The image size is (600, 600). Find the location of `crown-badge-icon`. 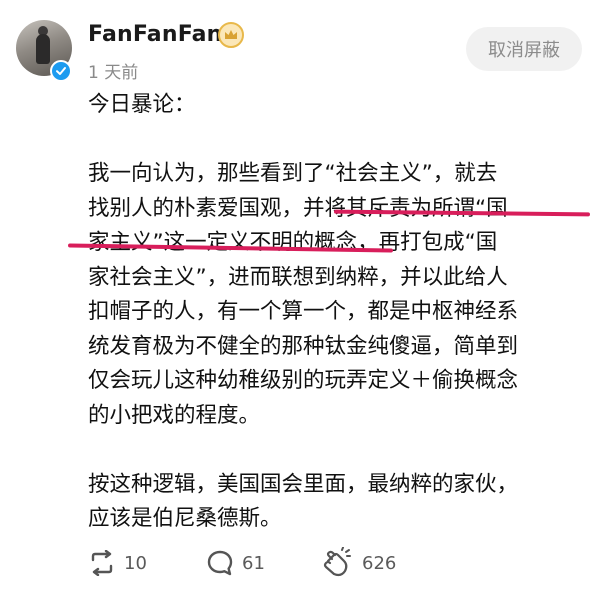

crown-badge-icon is located at coordinates (231, 35).